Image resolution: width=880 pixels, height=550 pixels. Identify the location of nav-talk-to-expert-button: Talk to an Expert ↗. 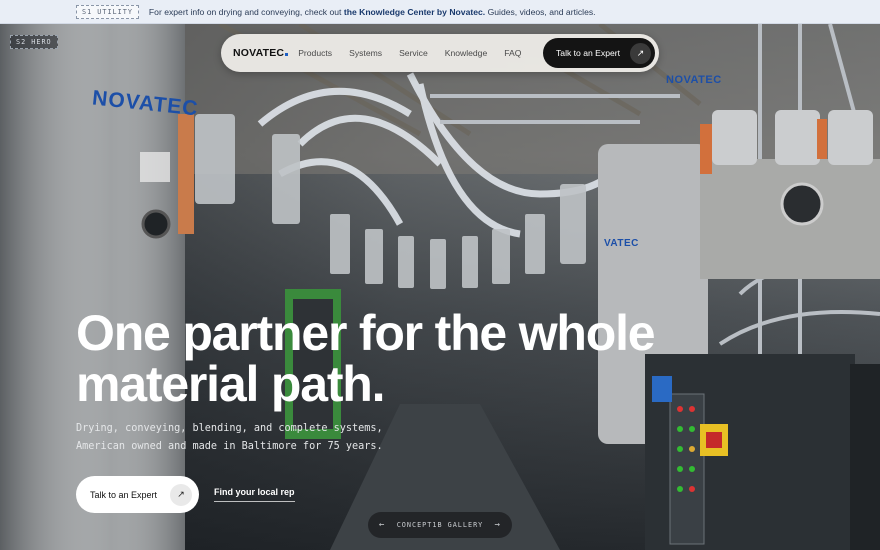
(599, 53).